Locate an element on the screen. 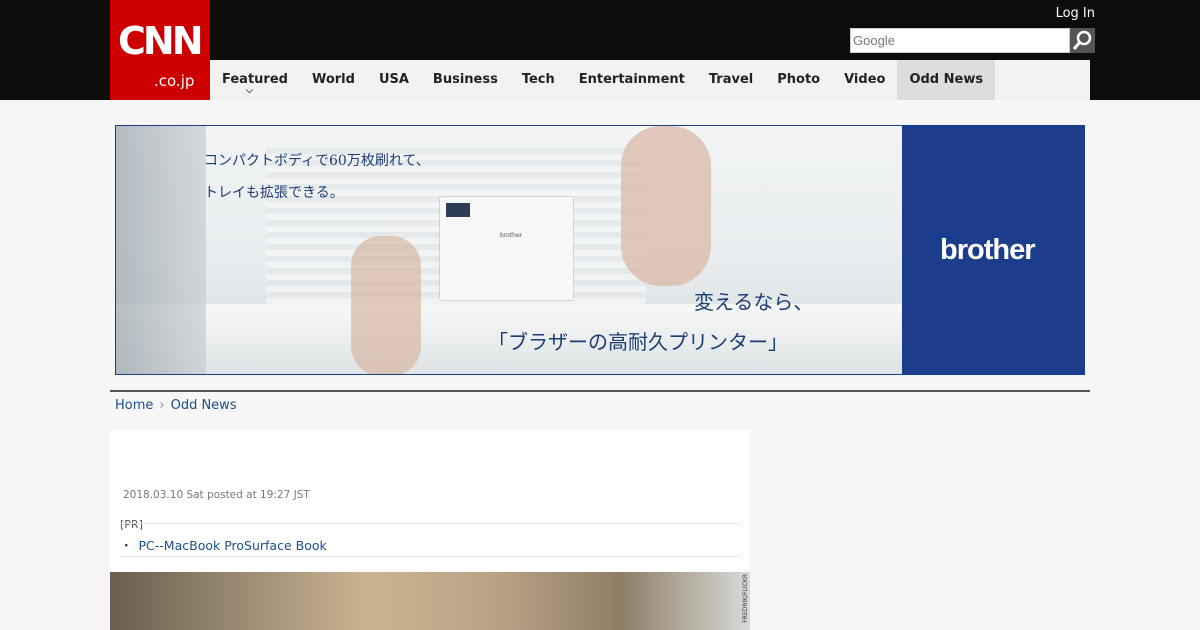 The width and height of the screenshot is (1200, 630). nav-item-label: Video is located at coordinates (865, 79).